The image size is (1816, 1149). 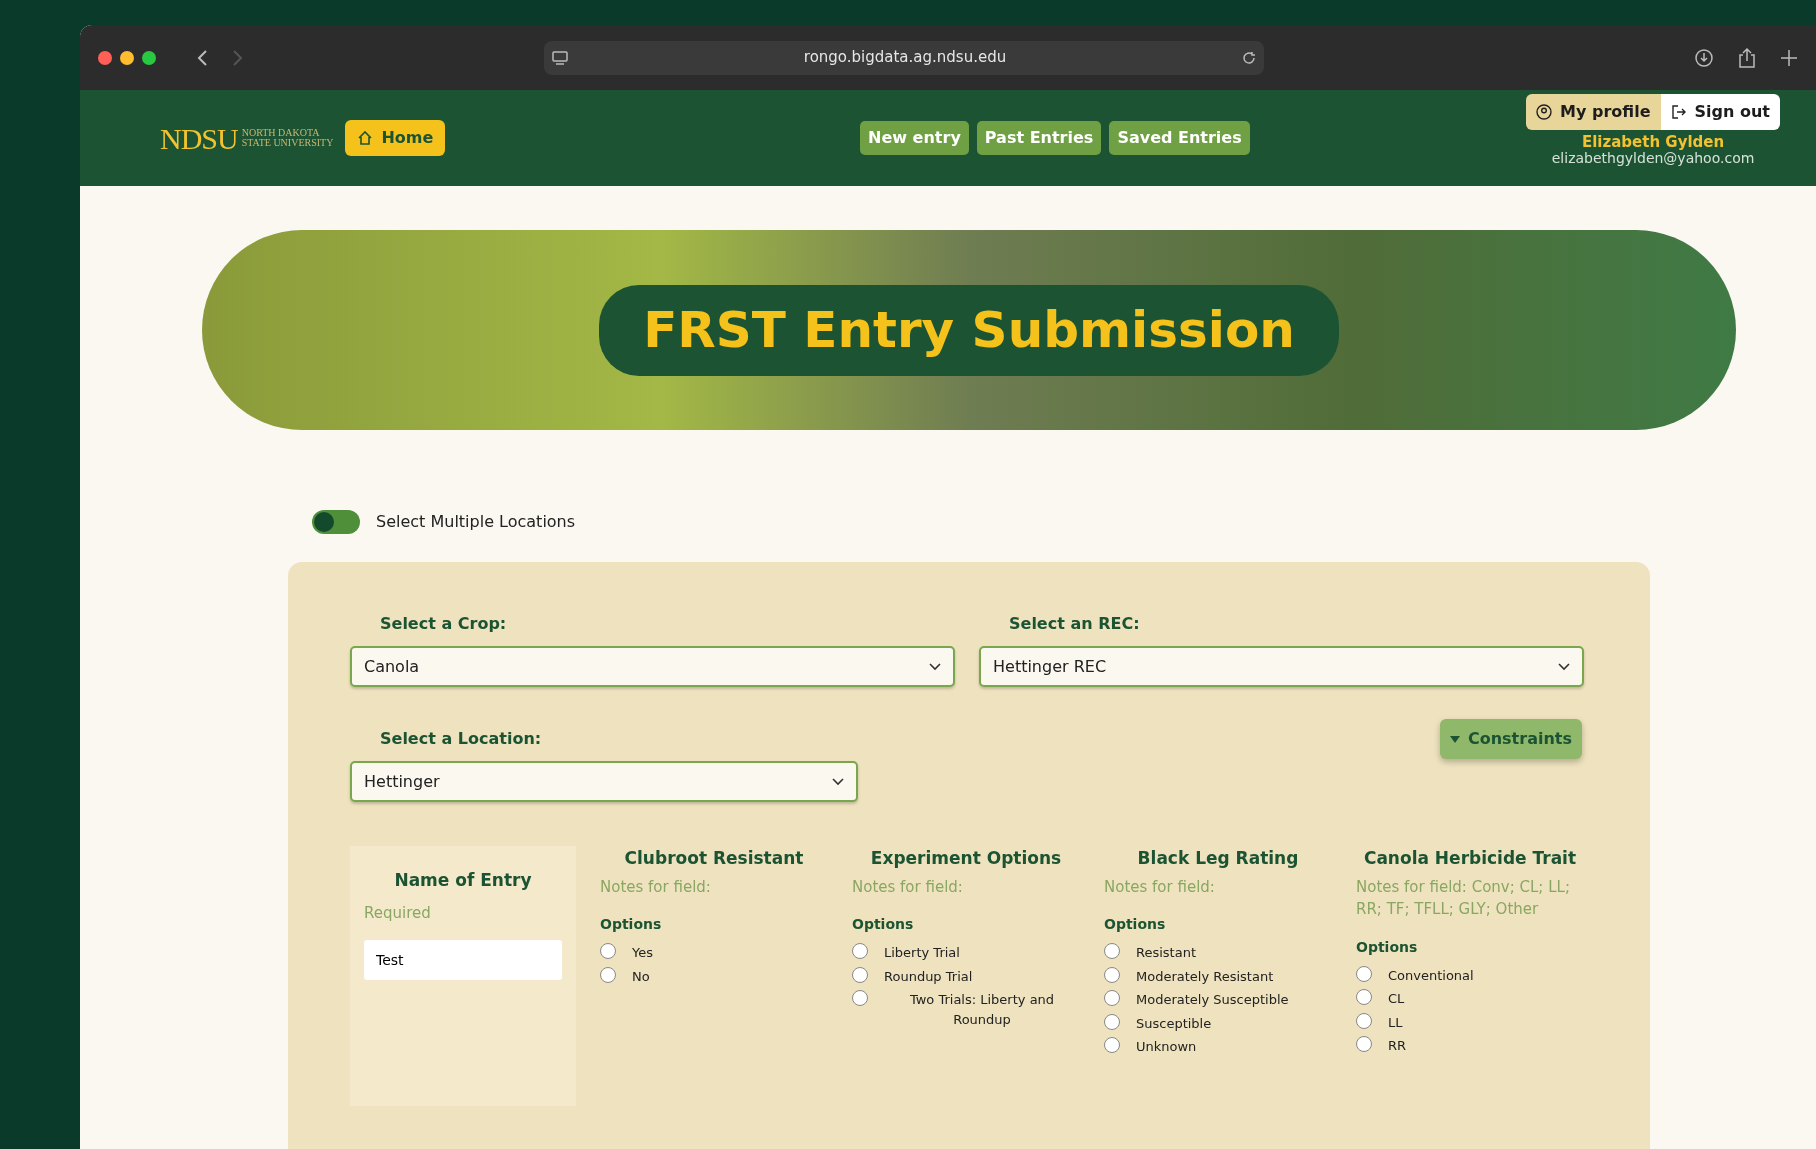 I want to click on column-title: Black Leg Rating, so click(x=1218, y=859).